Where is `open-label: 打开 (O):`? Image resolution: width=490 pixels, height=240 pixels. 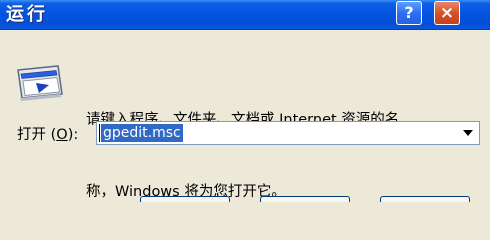
open-label: 打开 (O): is located at coordinates (47, 135).